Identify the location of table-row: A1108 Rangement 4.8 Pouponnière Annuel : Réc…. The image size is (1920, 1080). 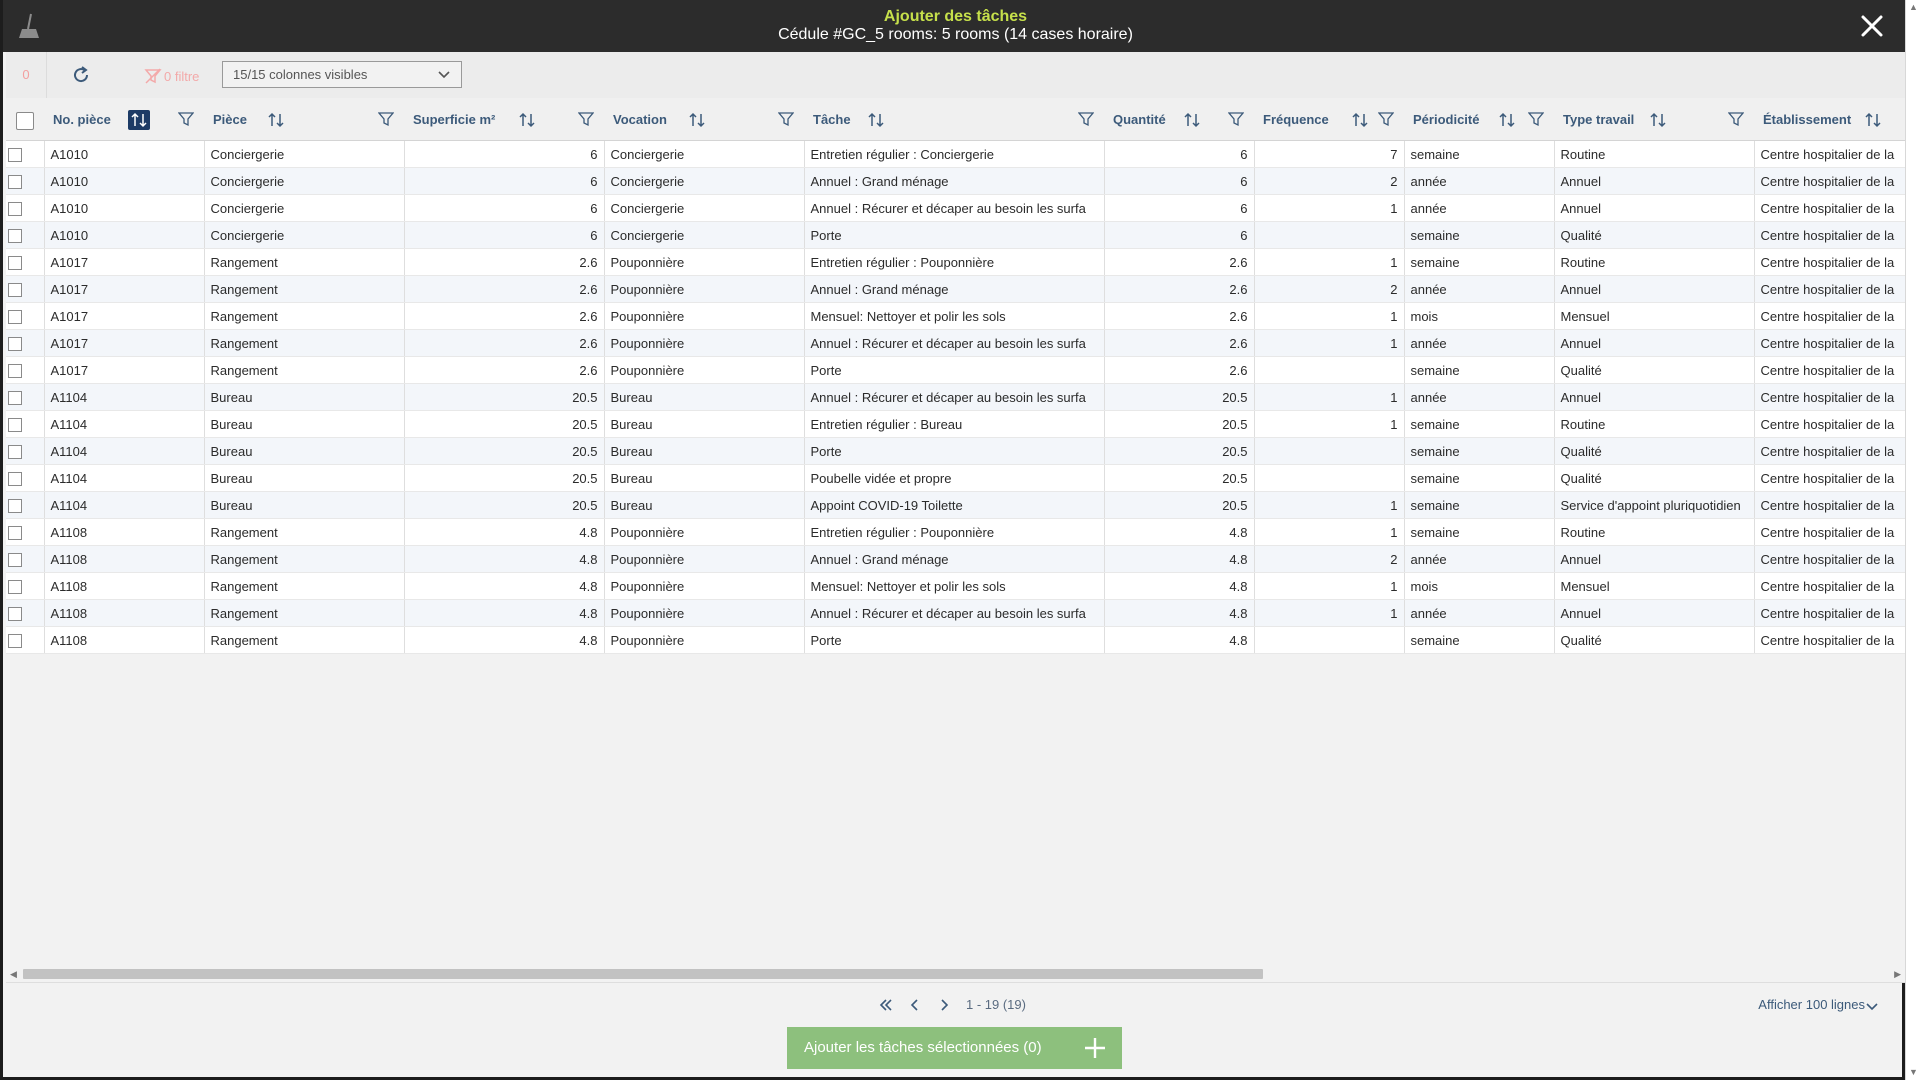
(955, 613).